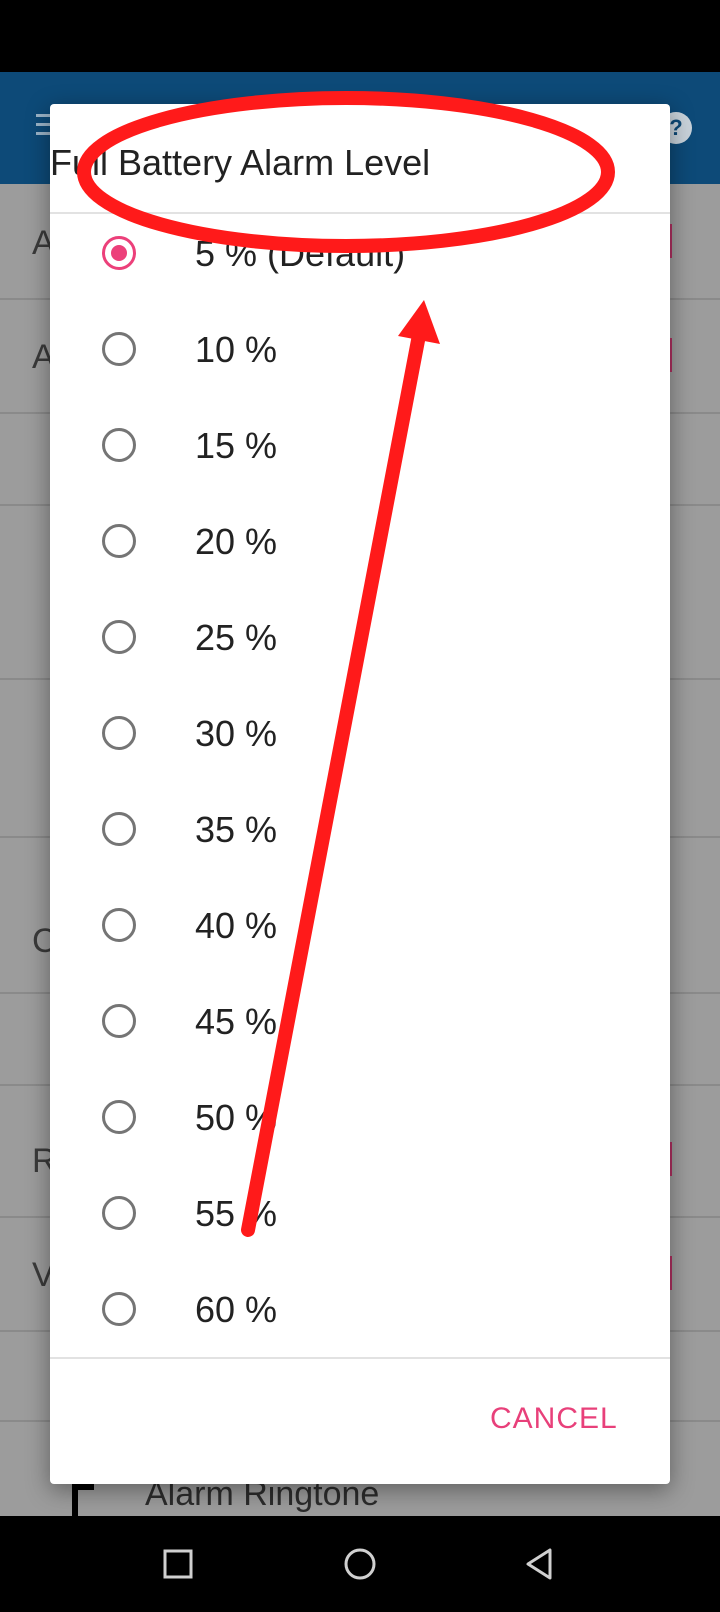  What do you see at coordinates (554, 1419) in the screenshot?
I see `cancel-button: CANCEL` at bounding box center [554, 1419].